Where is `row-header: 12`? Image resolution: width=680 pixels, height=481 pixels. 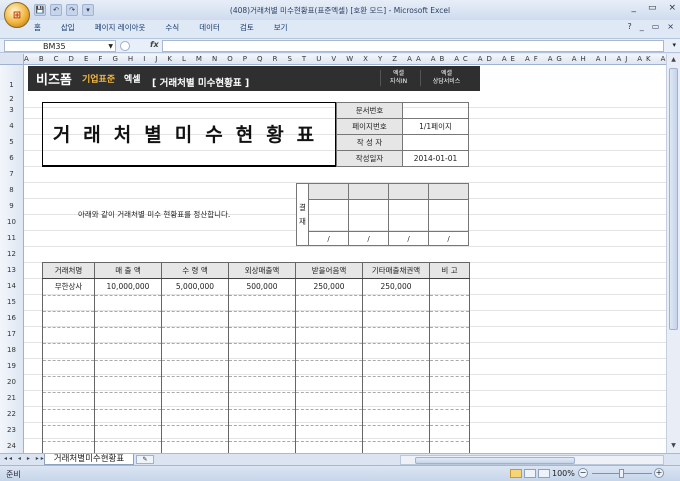
row-header: 12 is located at coordinates (11, 254).